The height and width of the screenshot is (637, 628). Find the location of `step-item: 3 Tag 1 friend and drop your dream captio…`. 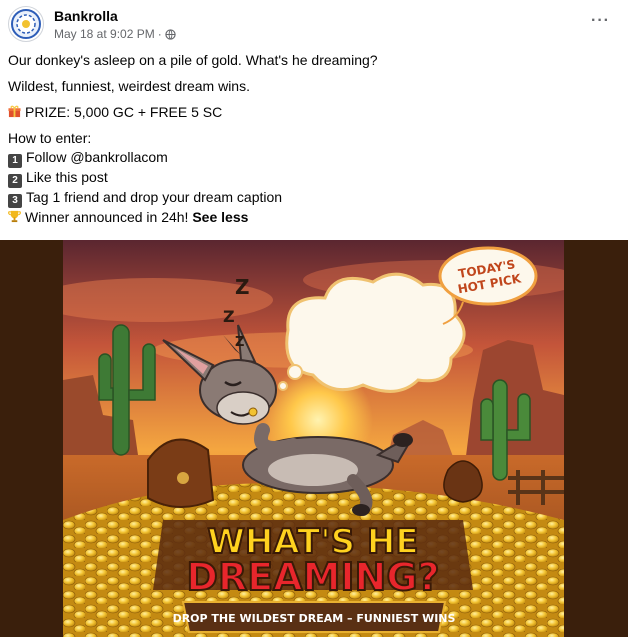

step-item: 3 Tag 1 friend and drop your dream captio… is located at coordinates (308, 198).